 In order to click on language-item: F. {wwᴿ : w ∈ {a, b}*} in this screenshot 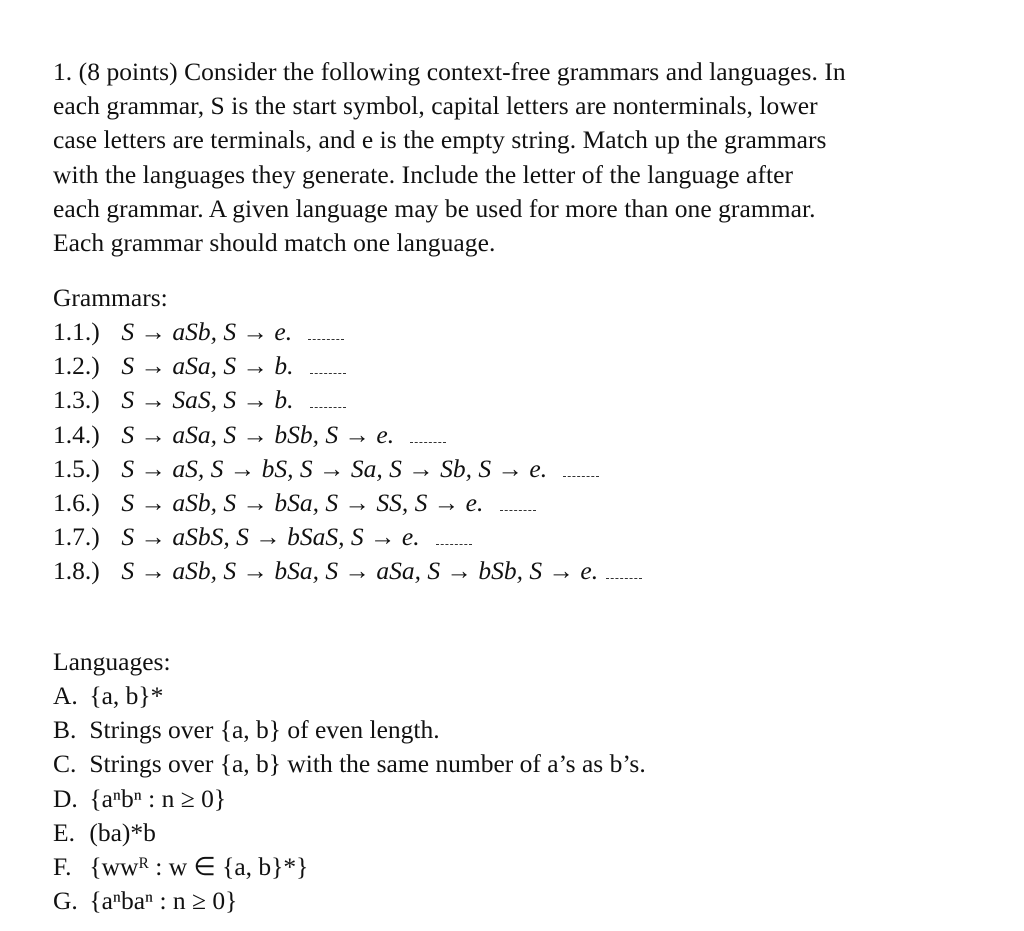, I will do `click(349, 867)`.